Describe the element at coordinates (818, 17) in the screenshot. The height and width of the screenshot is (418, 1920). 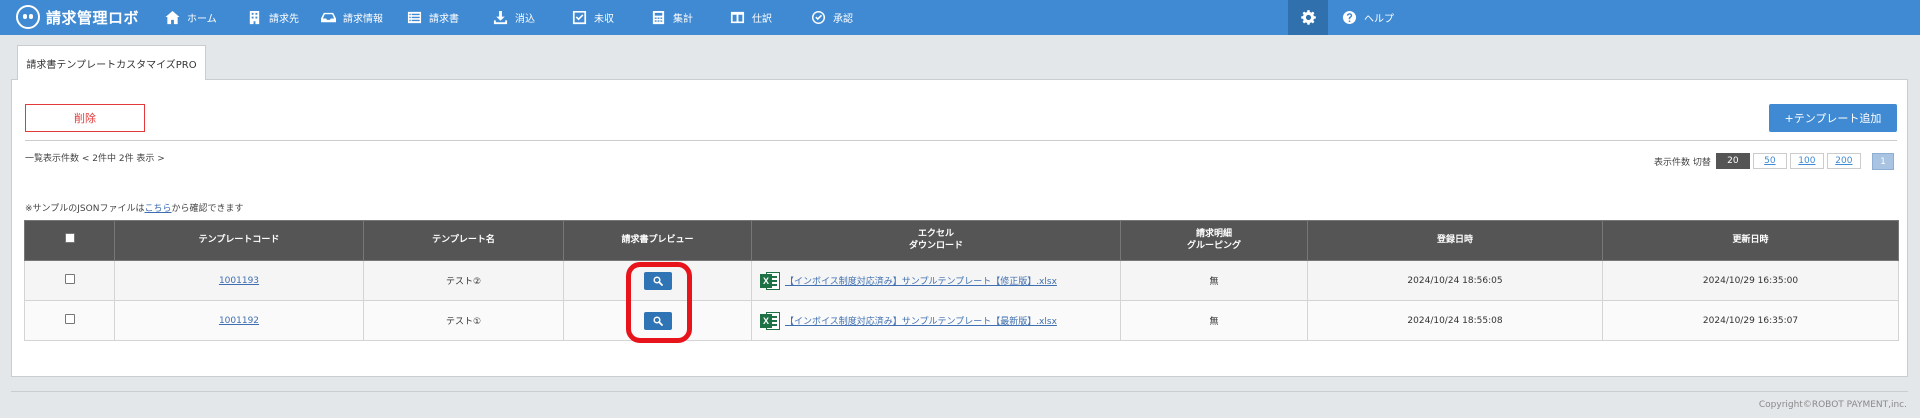
I see `check-circle-icon` at that location.